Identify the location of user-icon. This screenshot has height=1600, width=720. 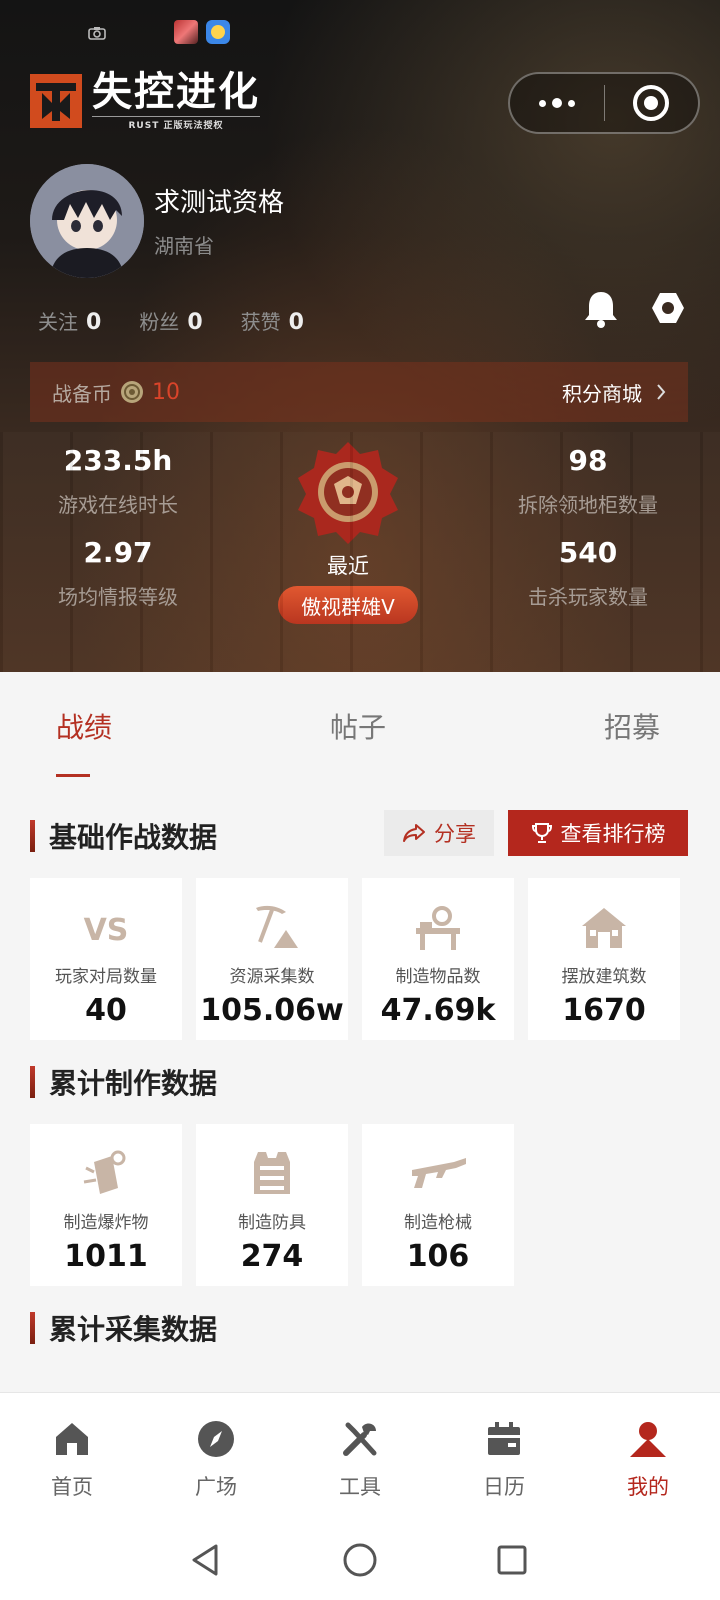
(648, 1439).